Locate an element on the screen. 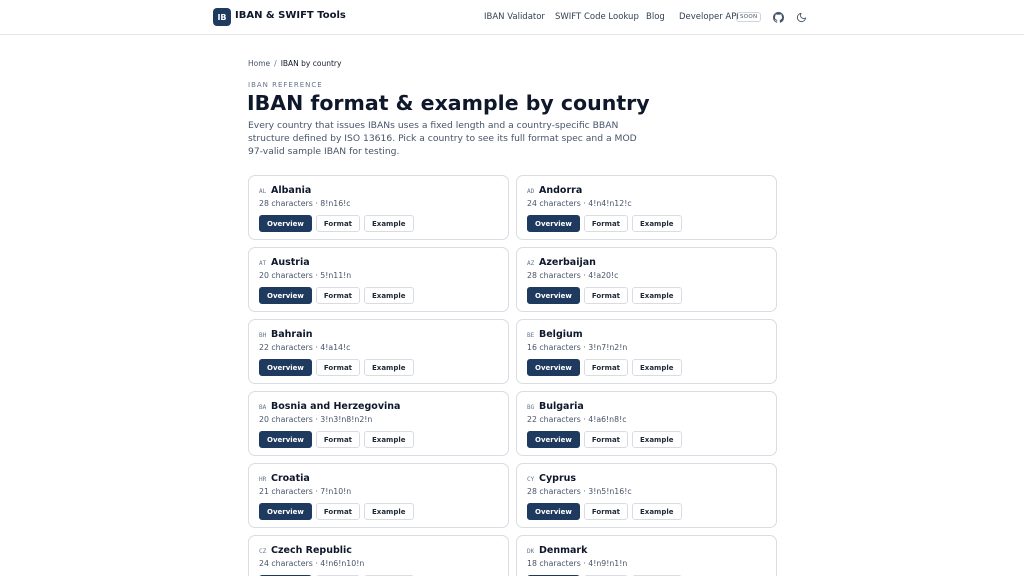  iban-format-summary: 28 characters · 8!n16!c is located at coordinates (305, 203).